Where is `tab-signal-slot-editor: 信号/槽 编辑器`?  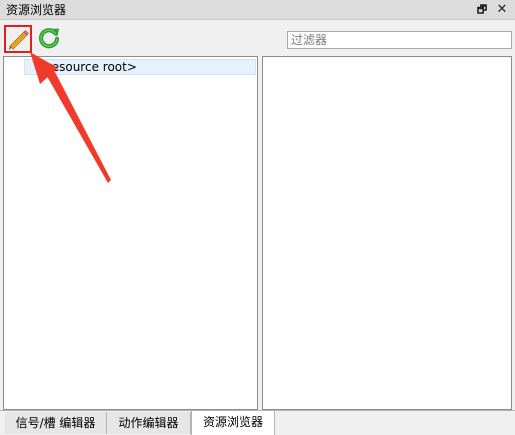
tab-signal-slot-editor: 信号/槽 编辑器 is located at coordinates (56, 423).